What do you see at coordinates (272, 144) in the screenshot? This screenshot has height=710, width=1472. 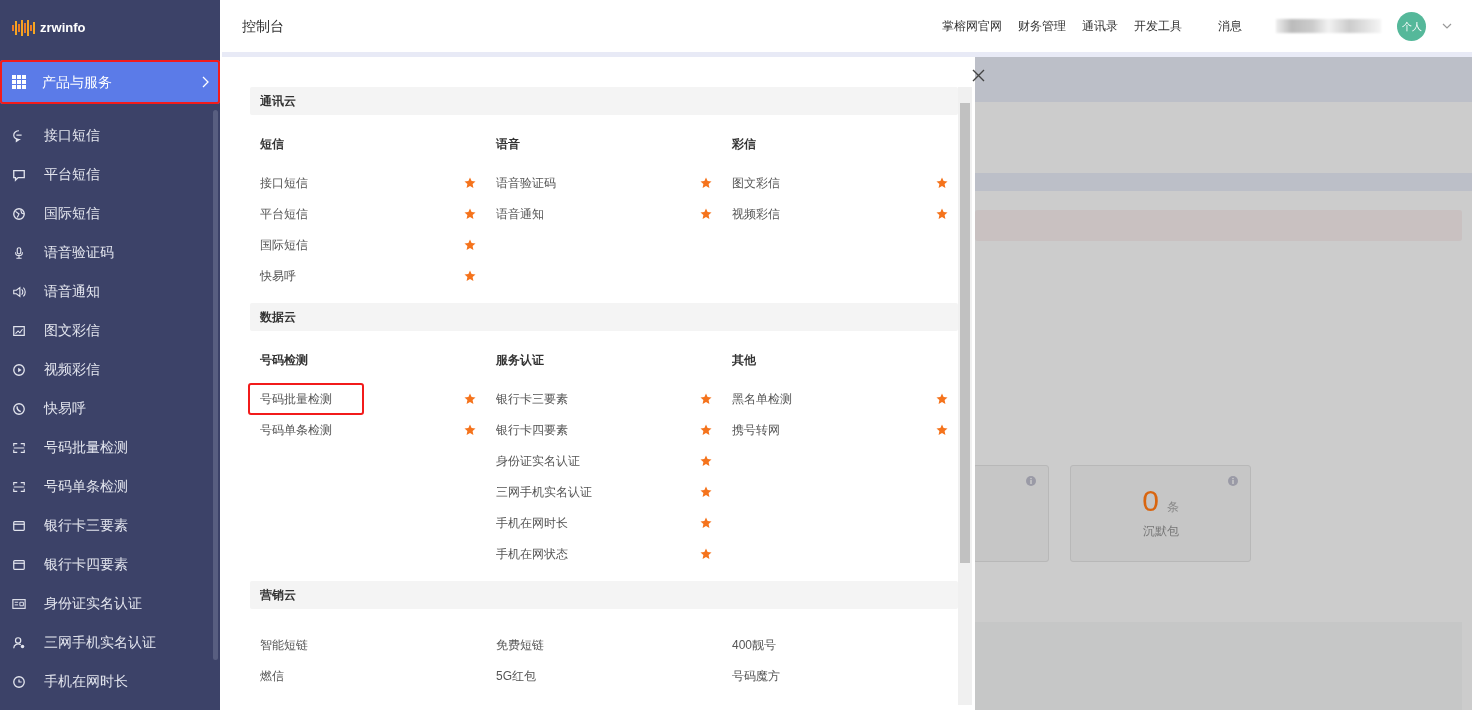 I see `category-heading: 短信` at bounding box center [272, 144].